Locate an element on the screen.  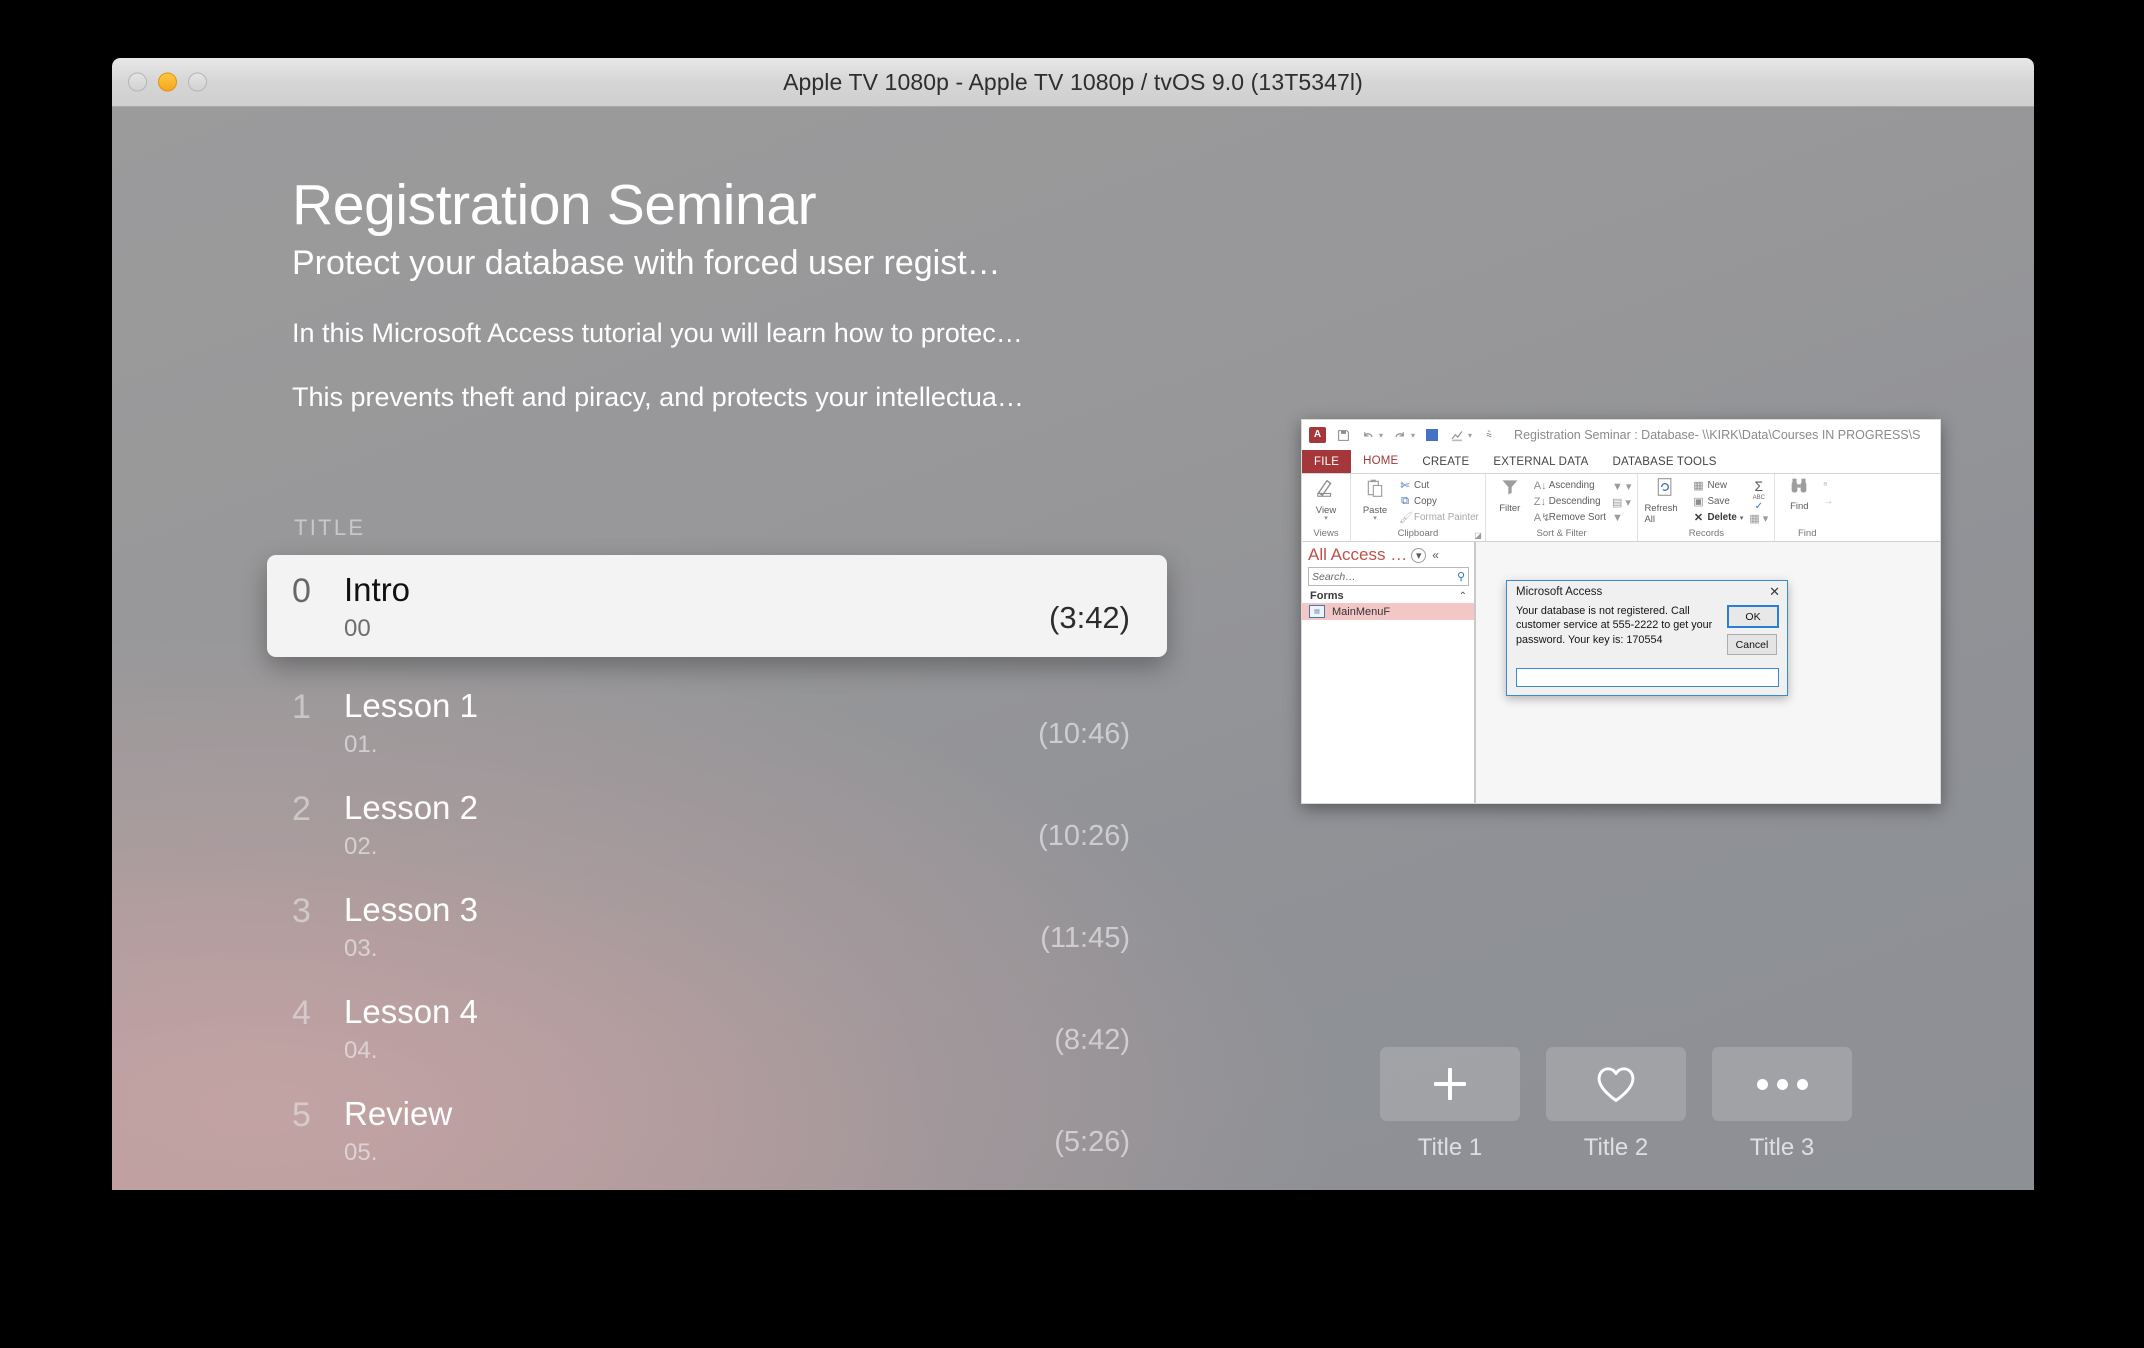
list-item-subtitle: 04. is located at coordinates (361, 1050).